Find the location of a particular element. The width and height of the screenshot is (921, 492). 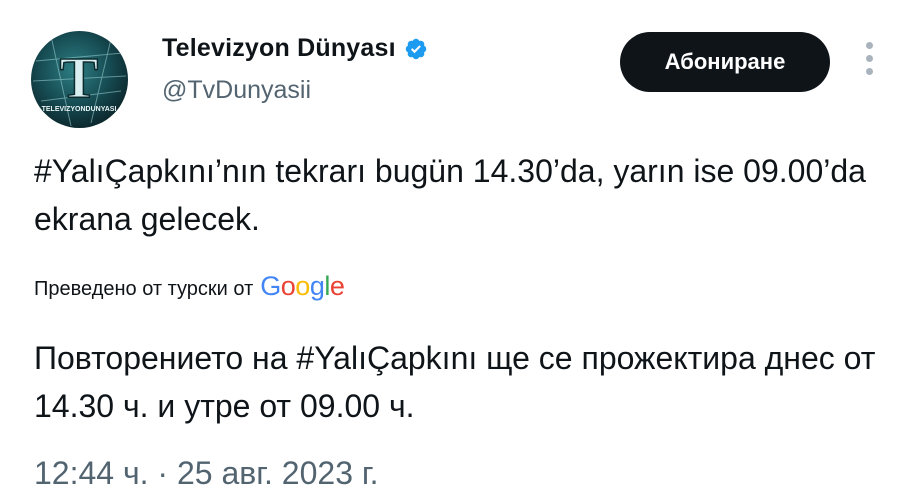

avatar: T TELEVIZYONDUNYASI is located at coordinates (79, 79).